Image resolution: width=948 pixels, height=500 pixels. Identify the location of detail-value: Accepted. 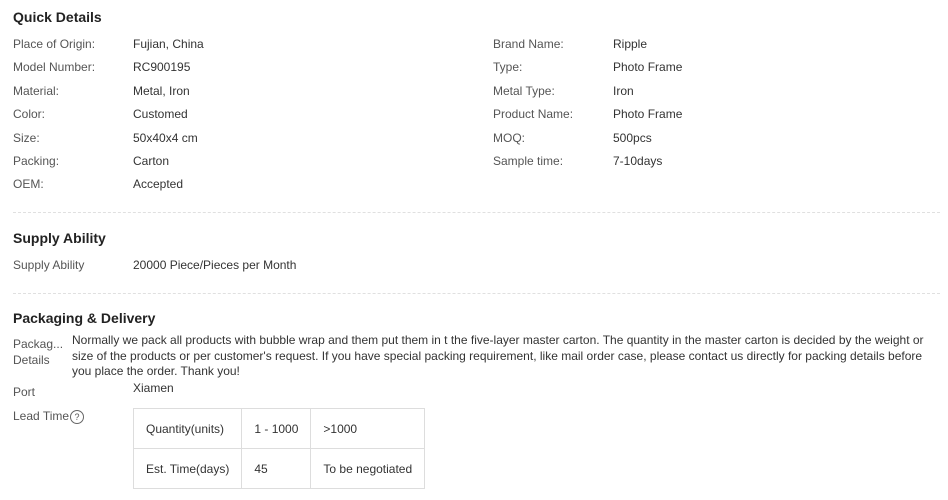
(158, 184).